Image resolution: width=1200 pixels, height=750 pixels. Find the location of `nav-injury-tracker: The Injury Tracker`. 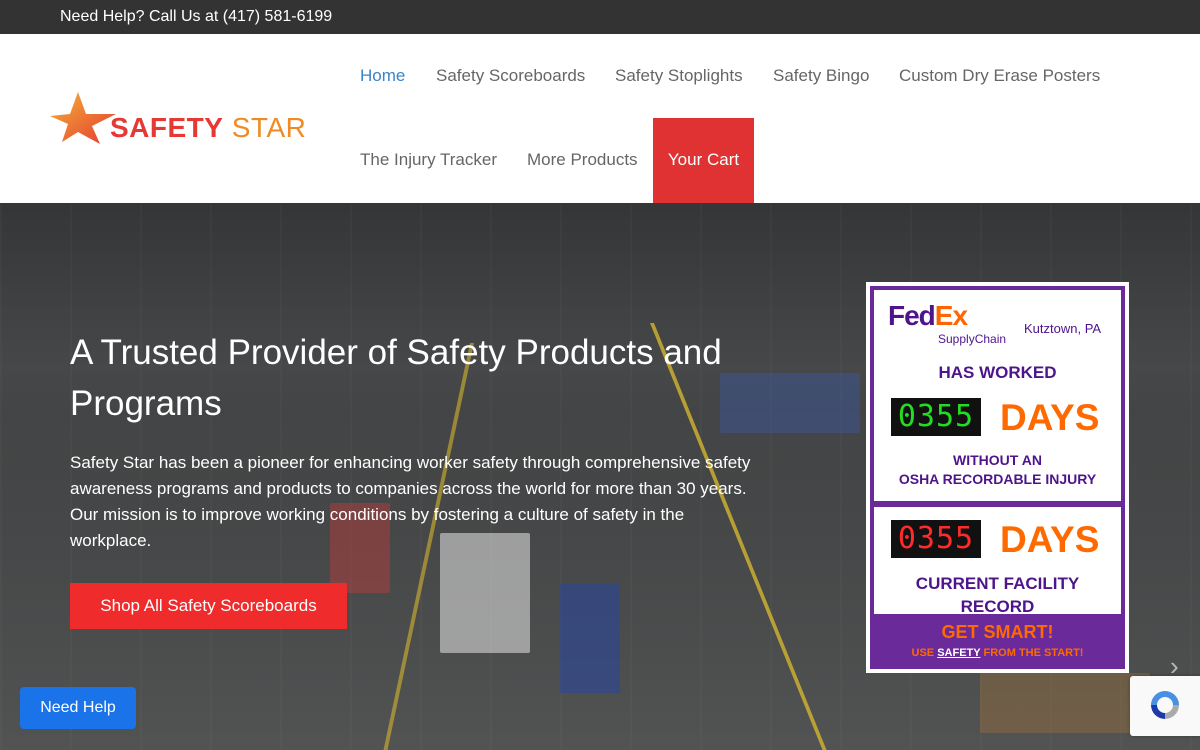

nav-injury-tracker: The Injury Tracker is located at coordinates (428, 160).